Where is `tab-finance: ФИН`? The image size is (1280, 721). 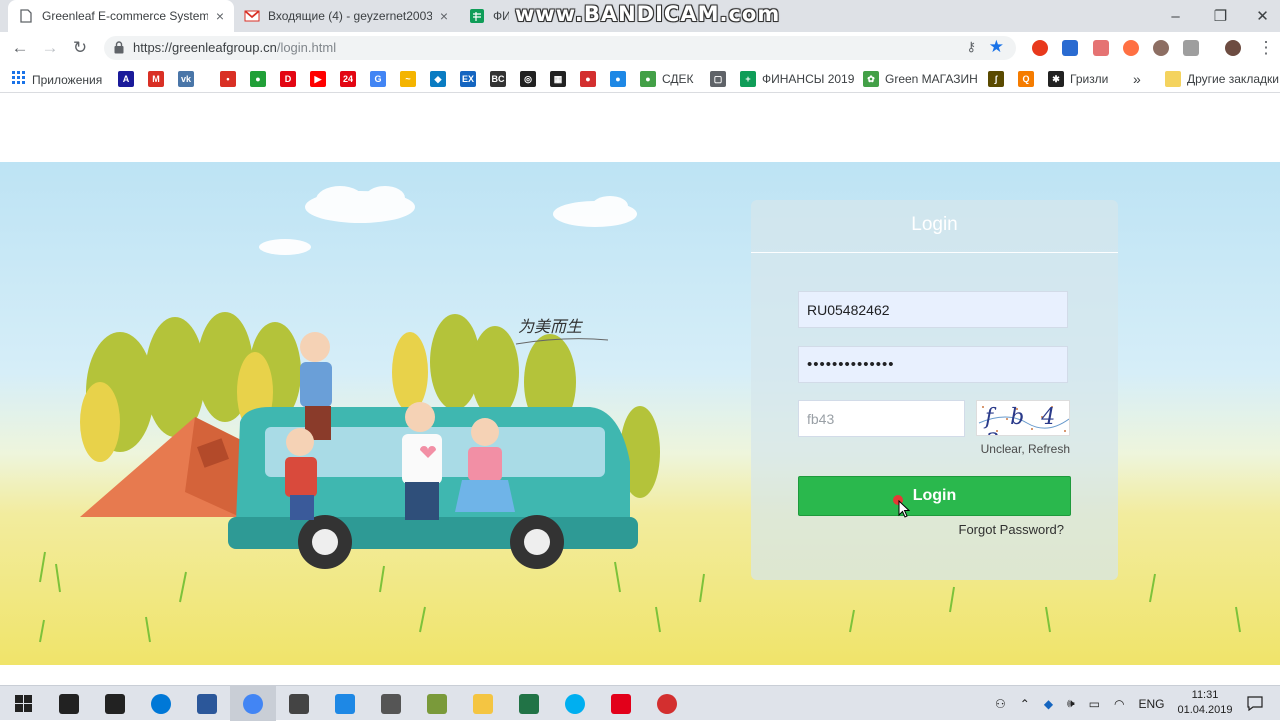 tab-finance: ФИН is located at coordinates (489, 16).